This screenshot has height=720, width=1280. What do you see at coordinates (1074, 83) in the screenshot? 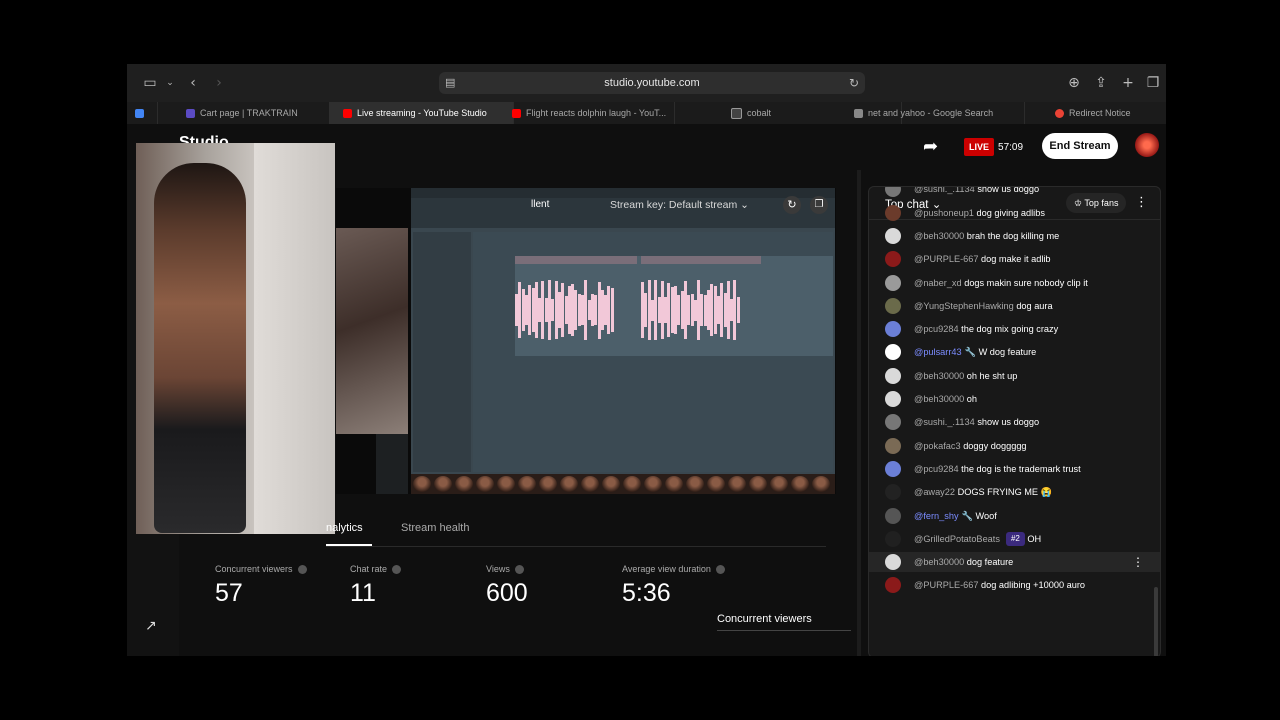
I see `download-icon: ⊕` at bounding box center [1074, 83].